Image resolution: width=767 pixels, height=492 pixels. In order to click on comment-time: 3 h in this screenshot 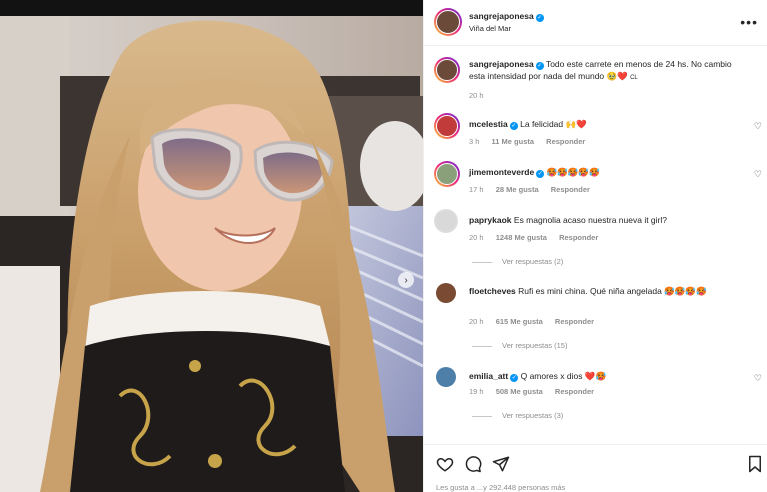, I will do `click(474, 141)`.